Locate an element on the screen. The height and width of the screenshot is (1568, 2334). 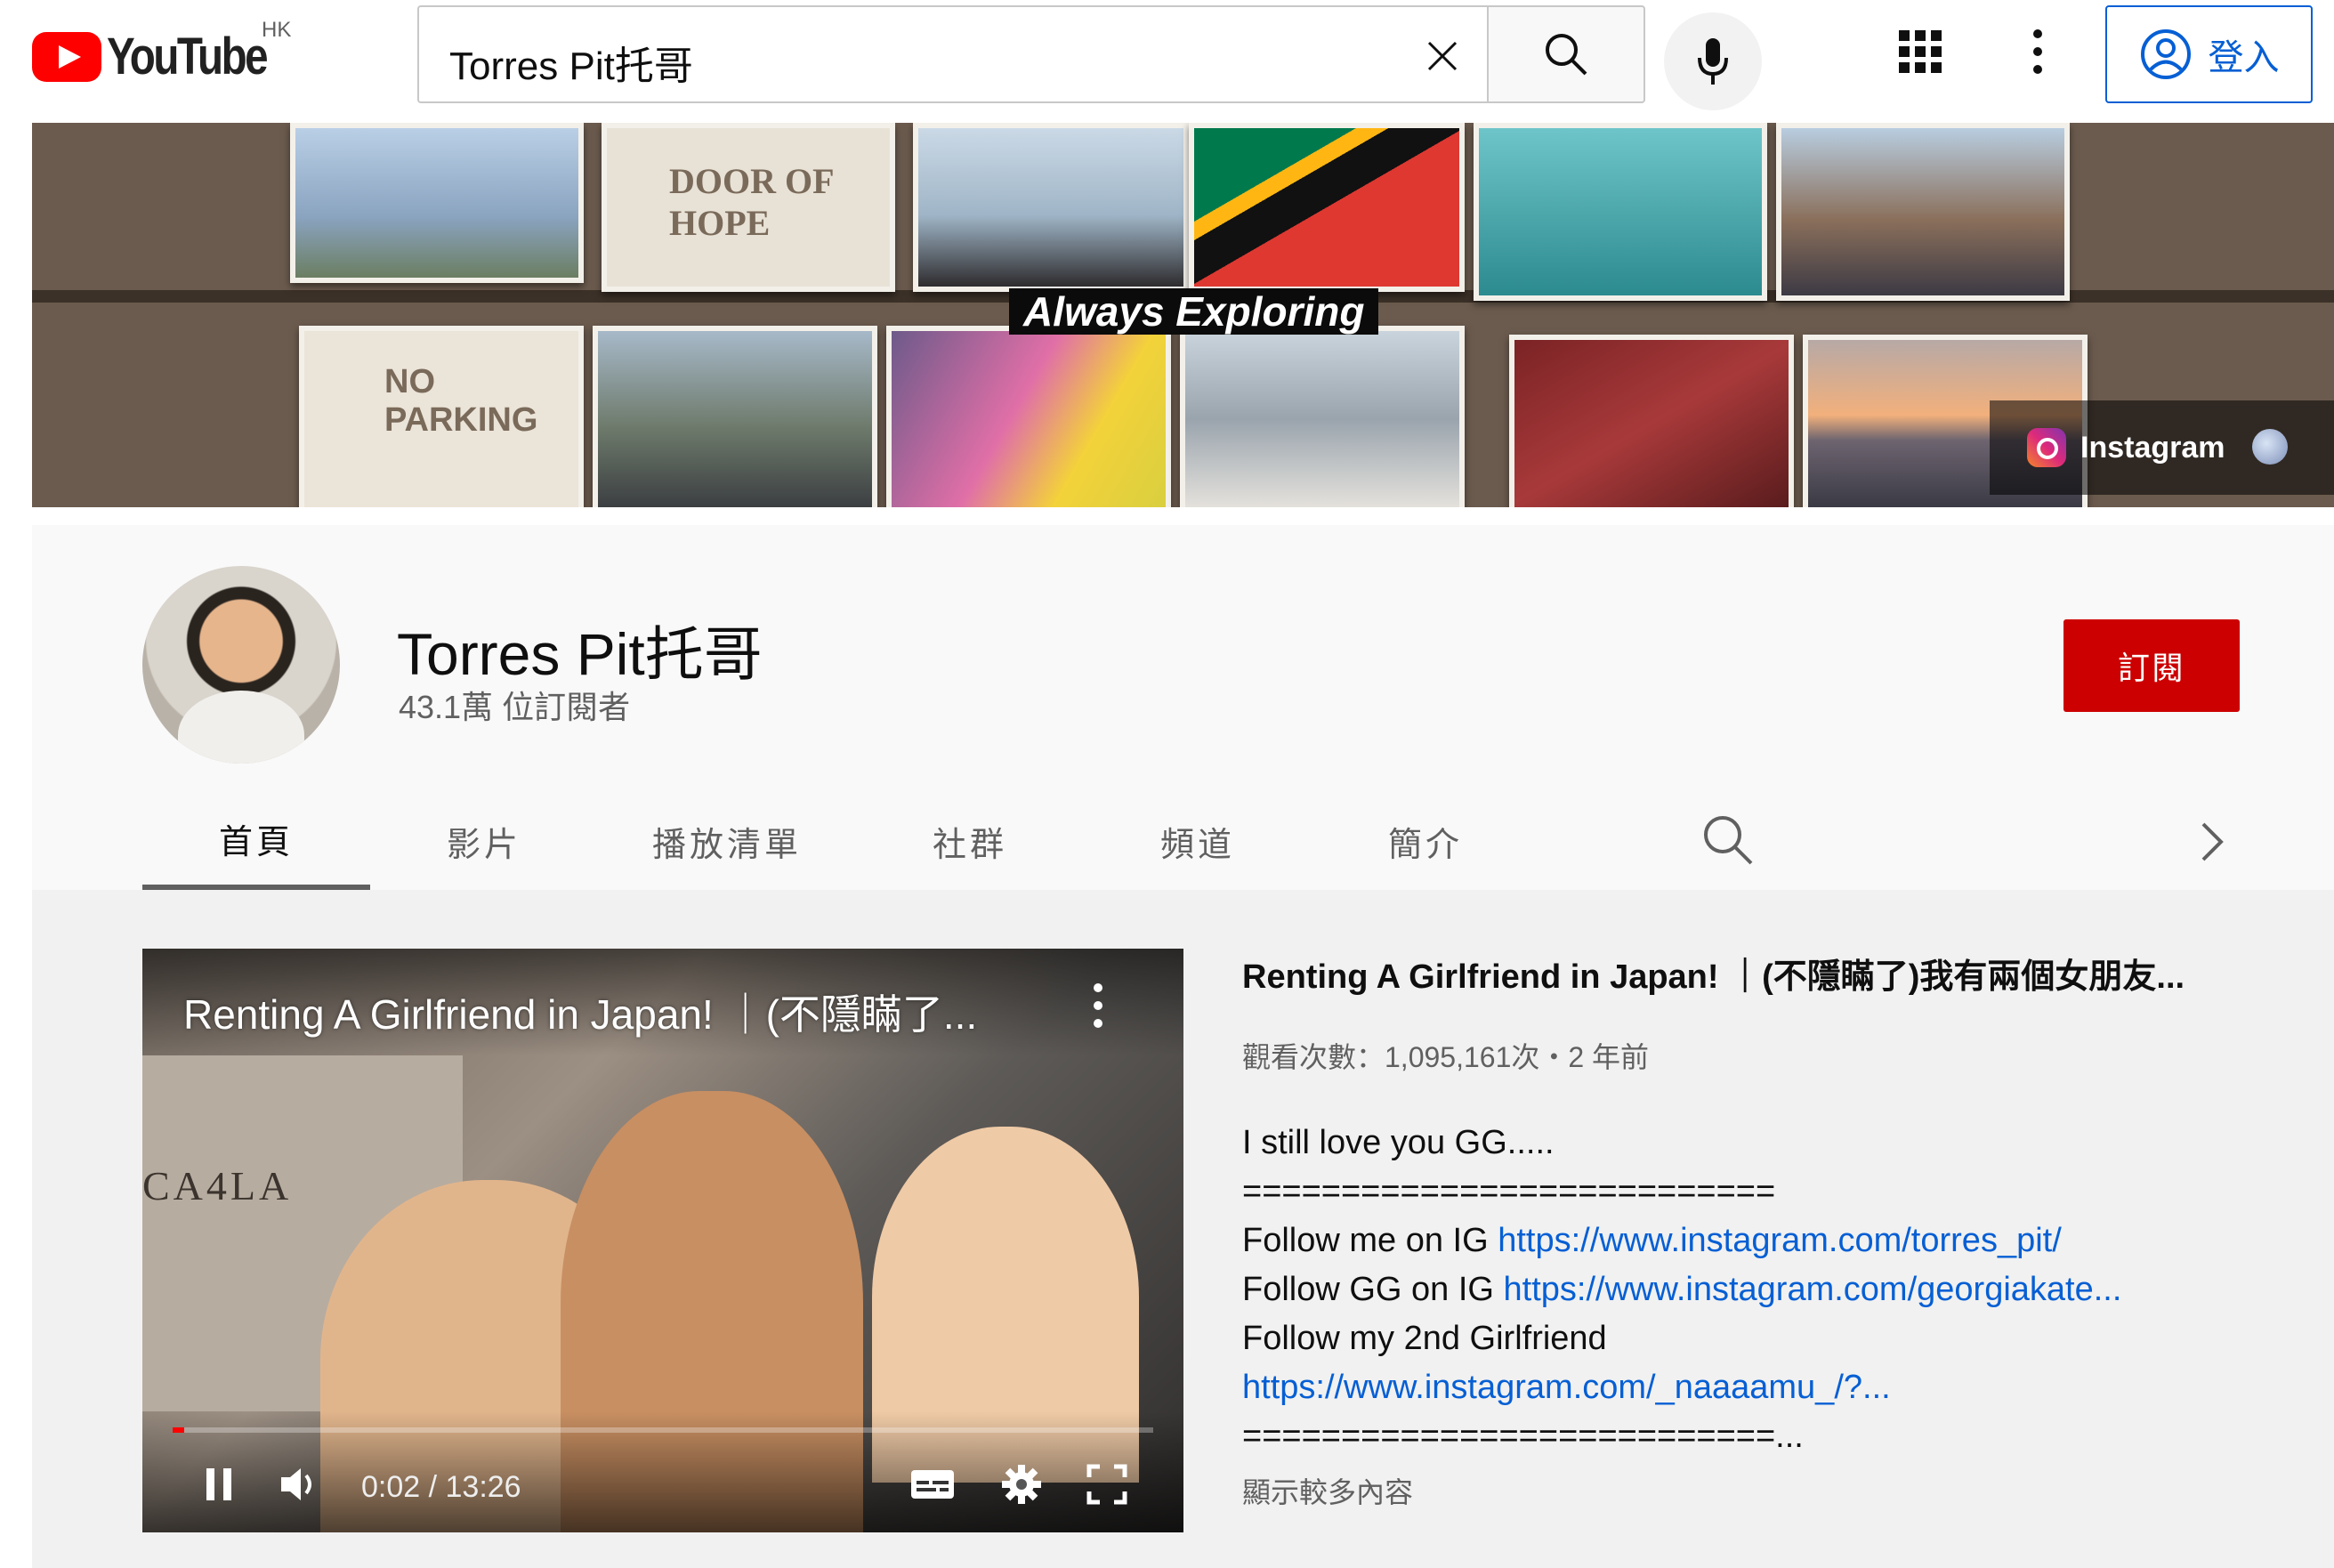
chevron-right-icon is located at coordinates (2211, 842).